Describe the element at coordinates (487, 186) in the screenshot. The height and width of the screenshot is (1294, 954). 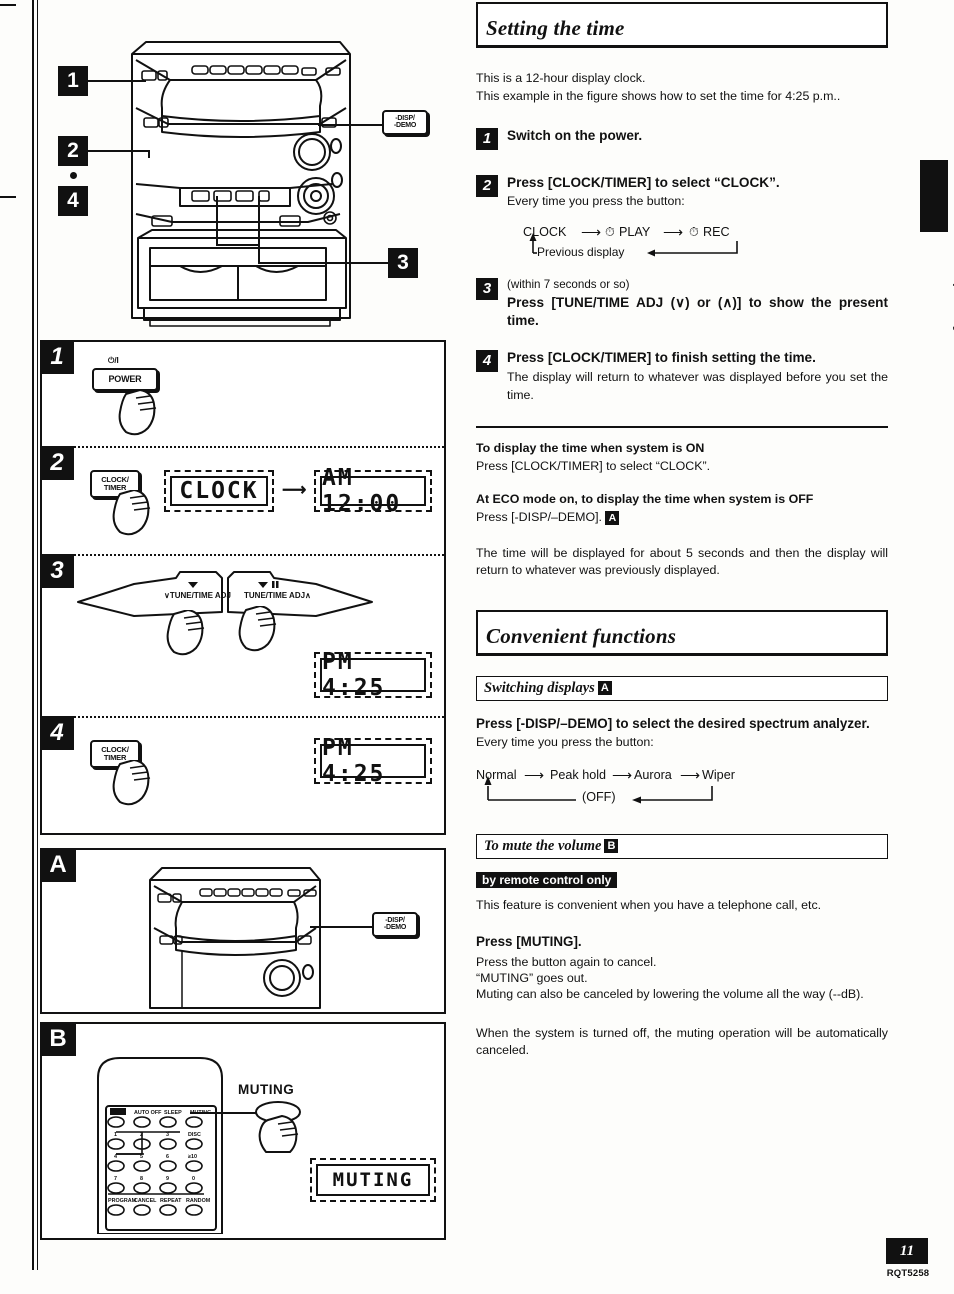
I see `text-step-2-number: 2` at that location.